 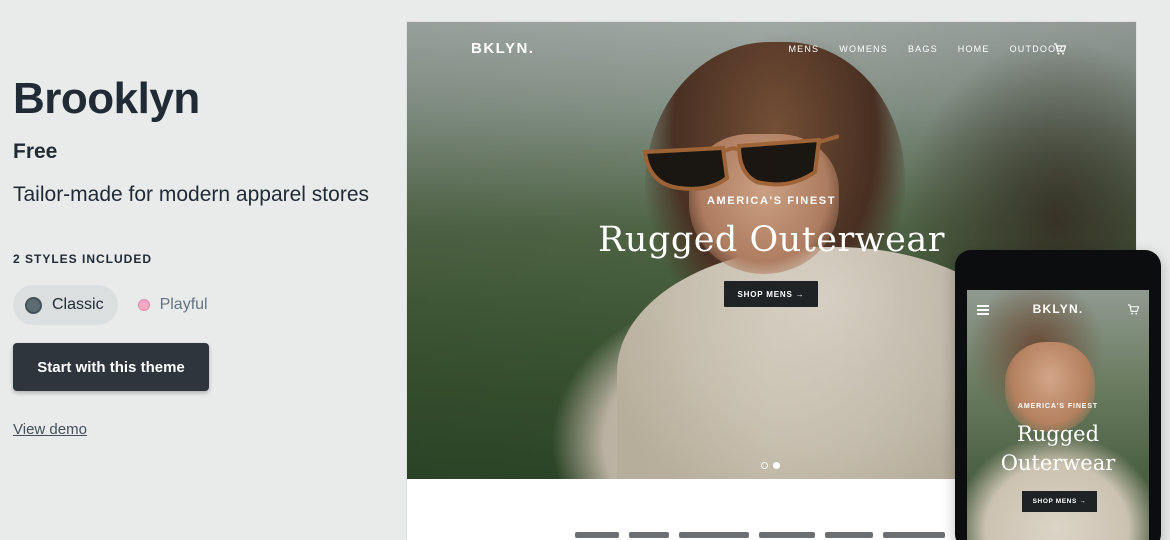 I want to click on mobile-hero-title-line2: Outerwear, so click(x=1058, y=463).